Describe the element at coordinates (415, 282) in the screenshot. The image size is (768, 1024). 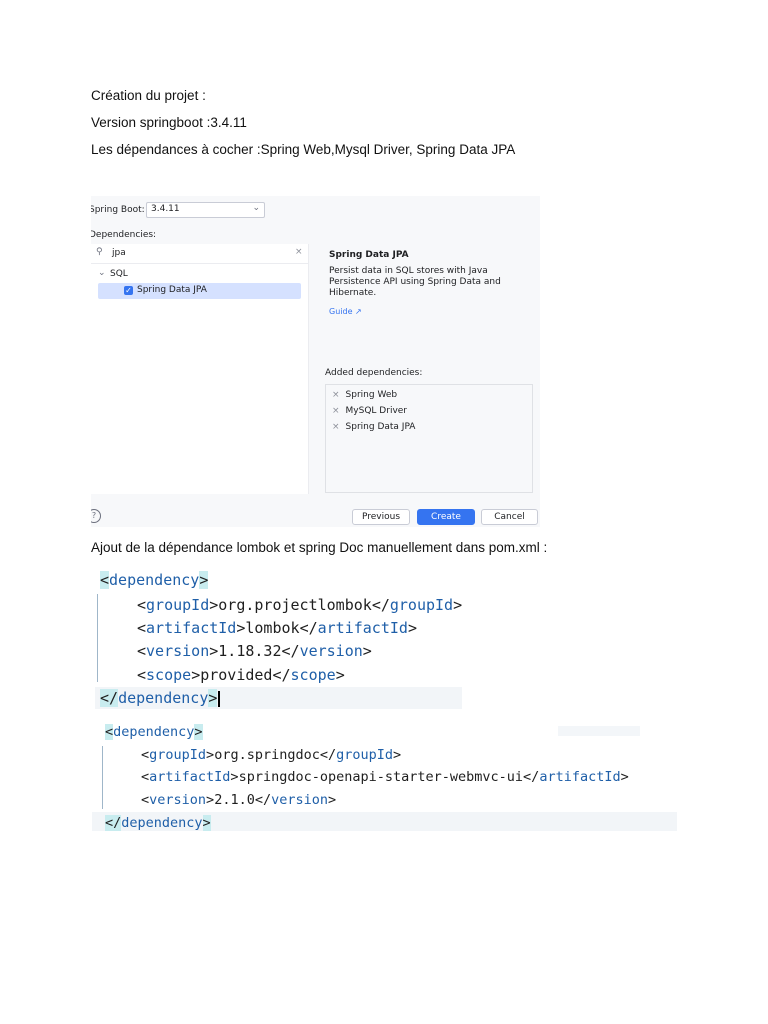
I see `detail-description: Persistence API using Spring Data and` at that location.